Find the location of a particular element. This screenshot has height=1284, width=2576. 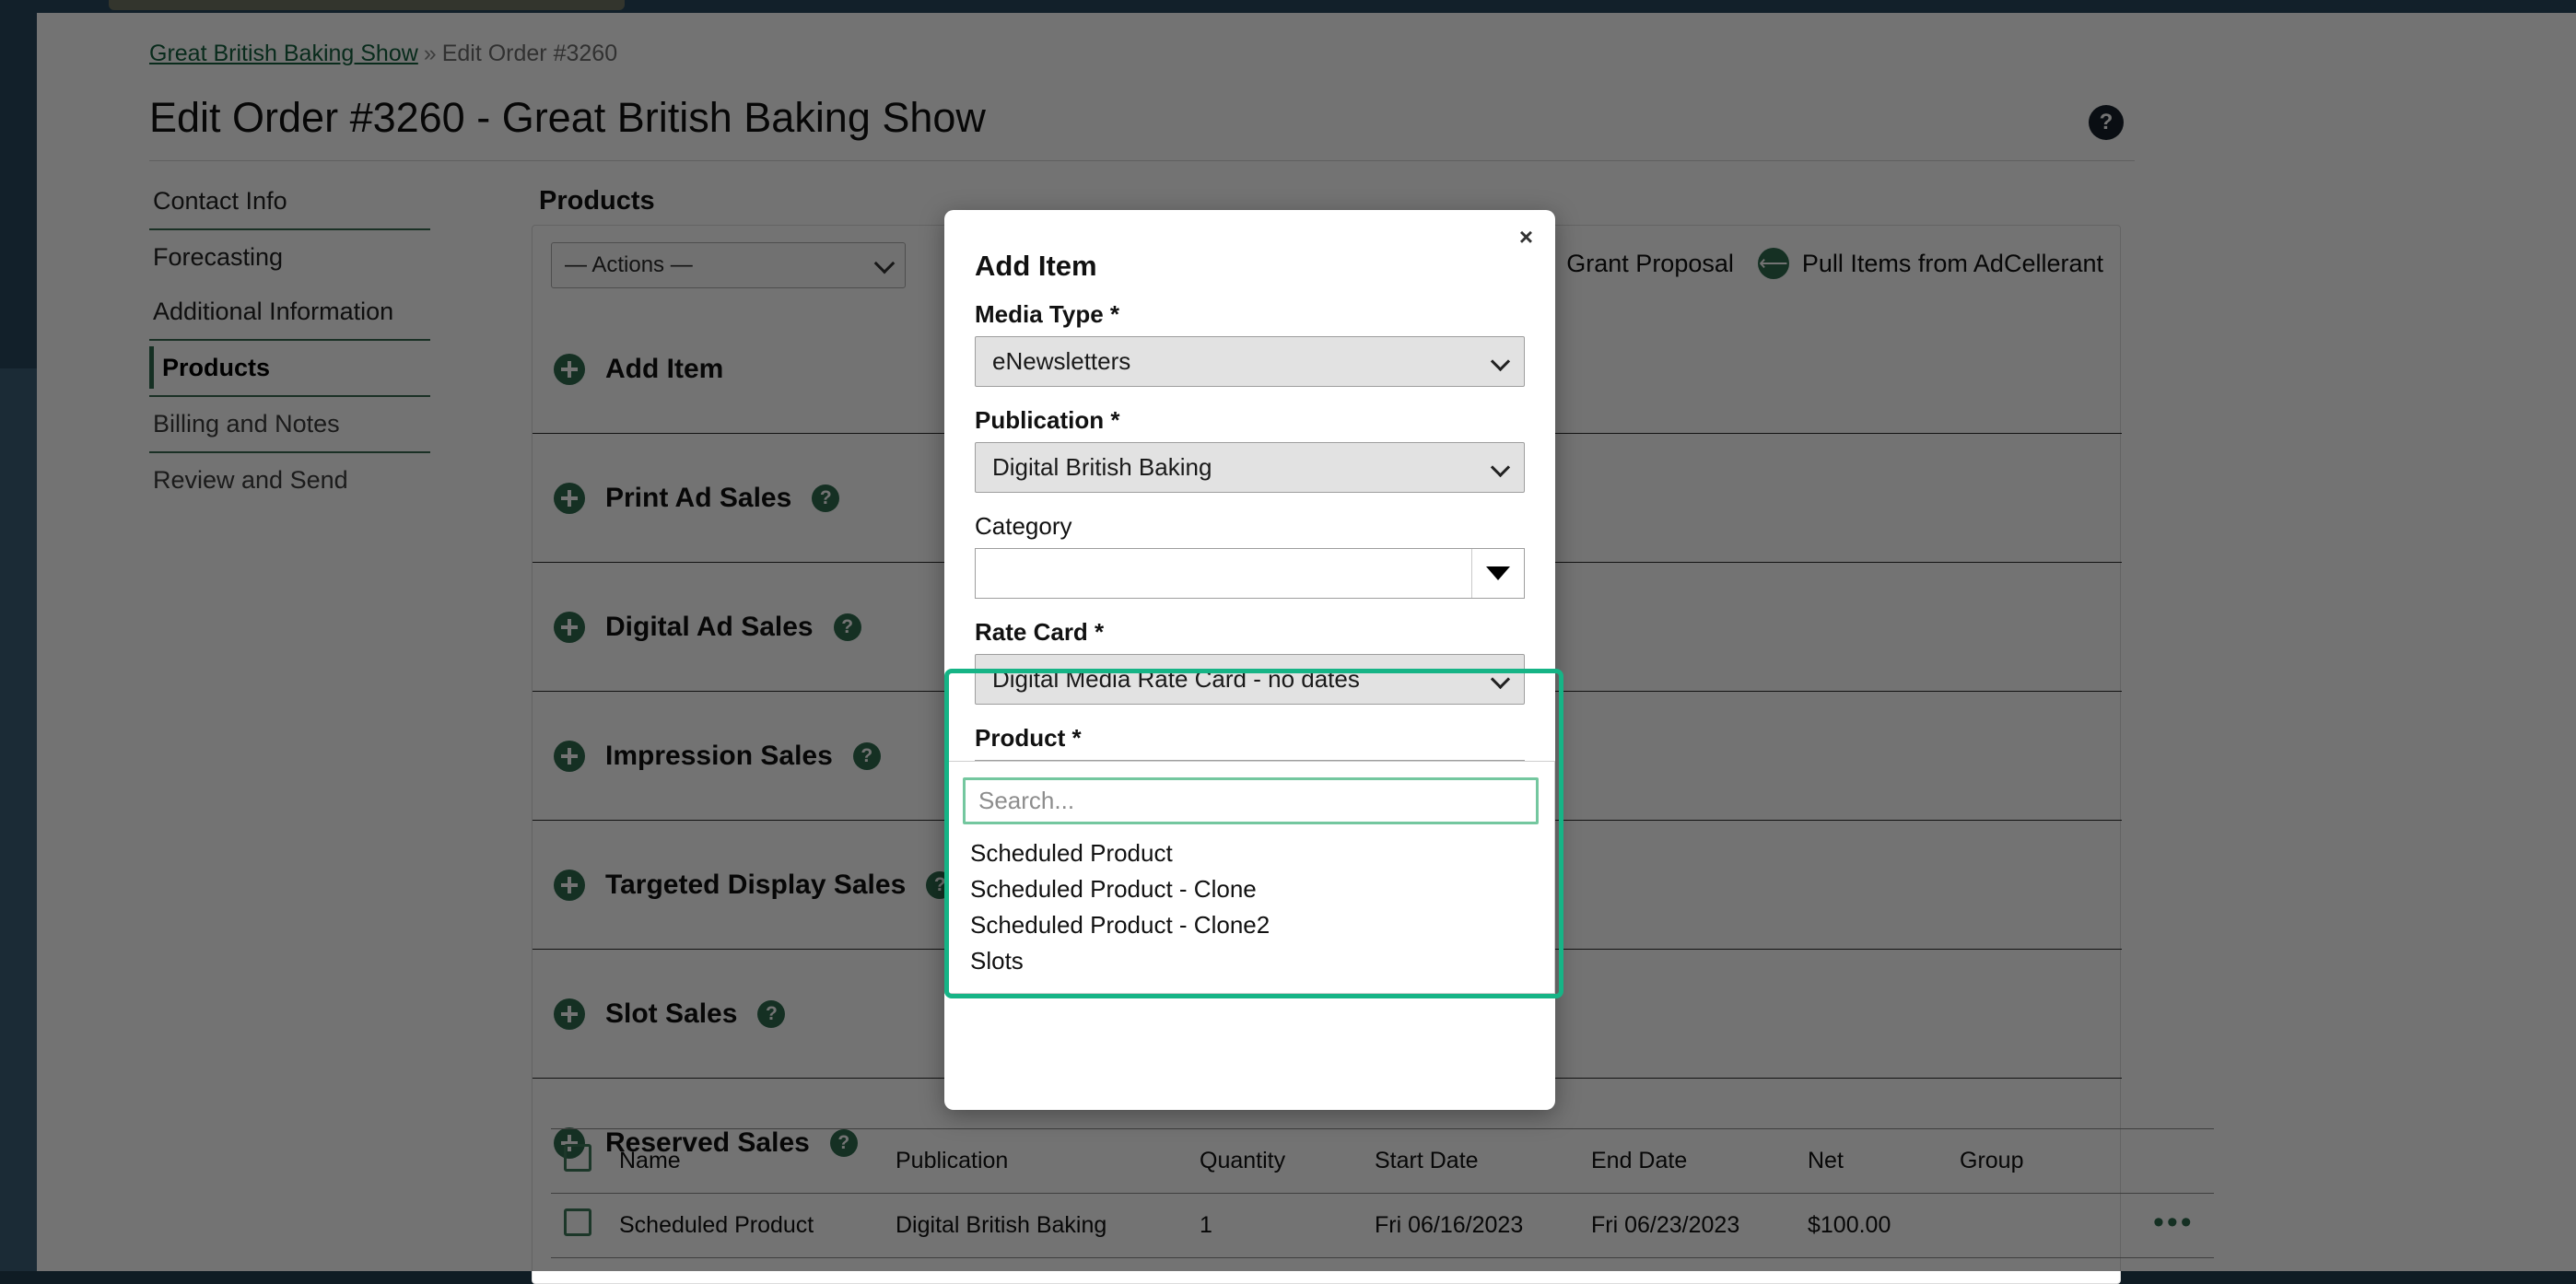

column-header-end-date: End Date is located at coordinates (1686, 1162).